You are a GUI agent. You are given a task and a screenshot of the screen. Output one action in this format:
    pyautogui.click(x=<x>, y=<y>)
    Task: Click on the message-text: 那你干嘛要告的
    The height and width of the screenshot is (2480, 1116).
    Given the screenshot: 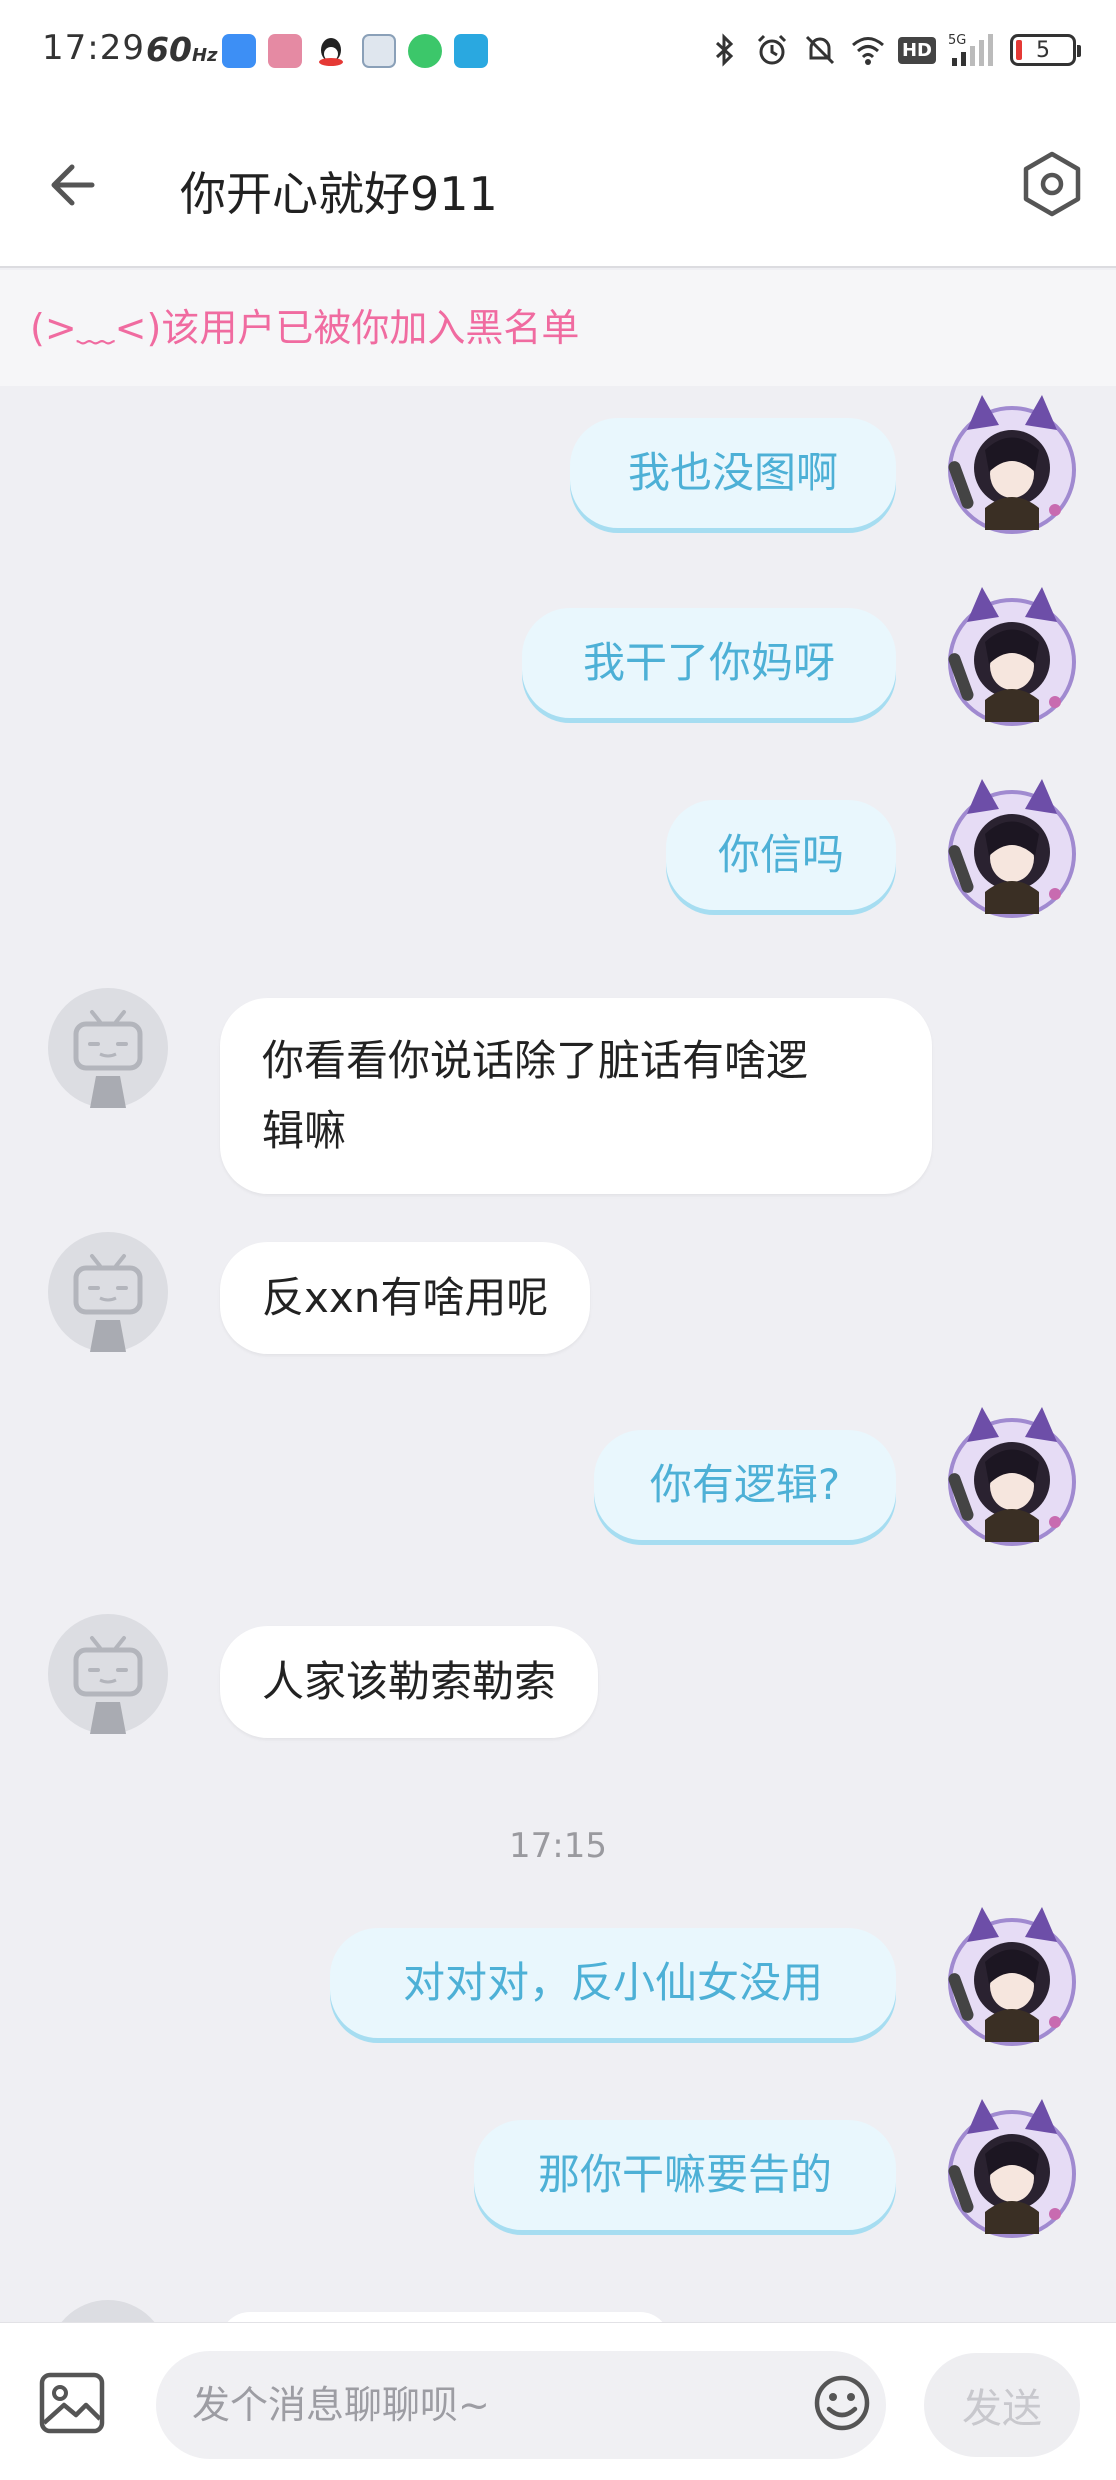 What is the action you would take?
    pyautogui.click(x=684, y=2174)
    